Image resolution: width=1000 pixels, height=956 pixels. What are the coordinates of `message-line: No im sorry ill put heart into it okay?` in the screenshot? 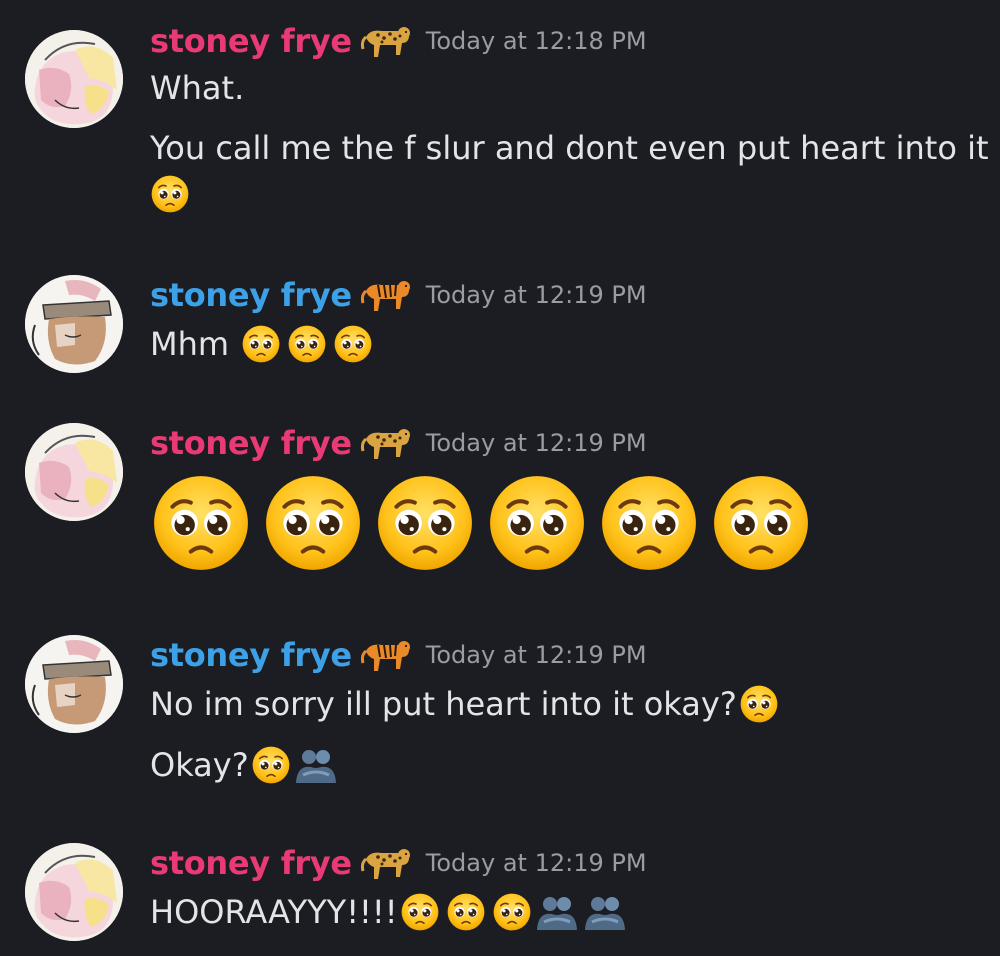 It's located at (443, 704).